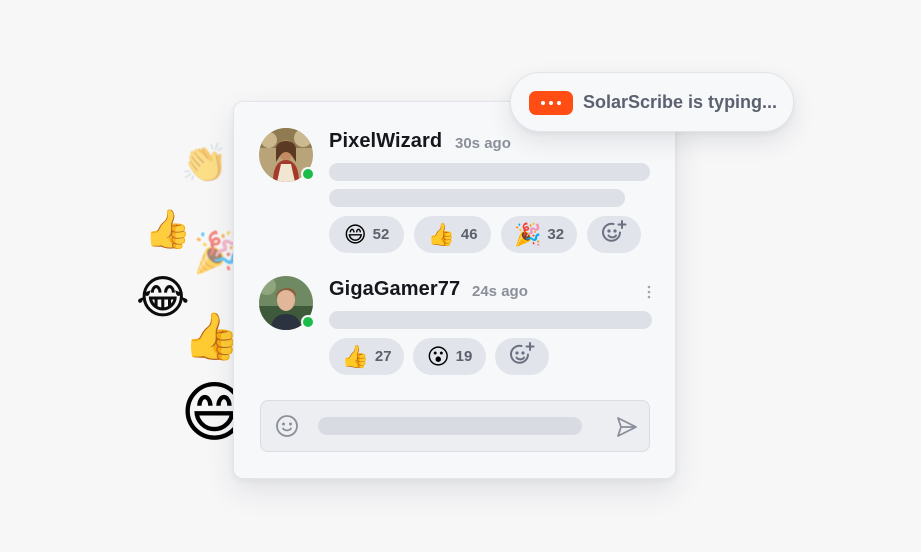  I want to click on reaction-count: 46, so click(469, 234).